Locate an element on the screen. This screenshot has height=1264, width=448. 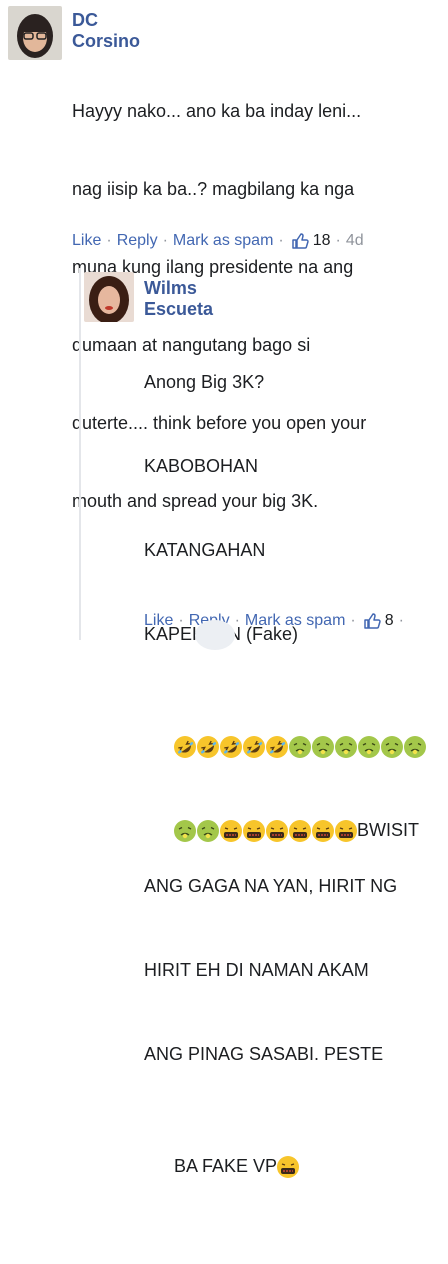
reply-line: KABOBOHAN is located at coordinates (201, 466).